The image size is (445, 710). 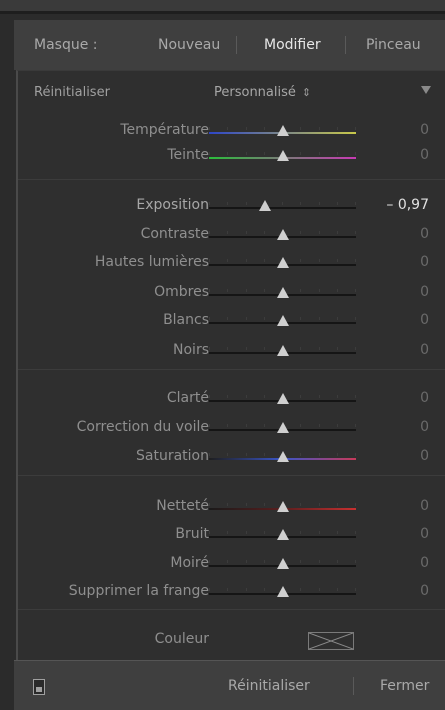 What do you see at coordinates (231, 565) in the screenshot?
I see `slider-row-moiré: Moiré 0` at bounding box center [231, 565].